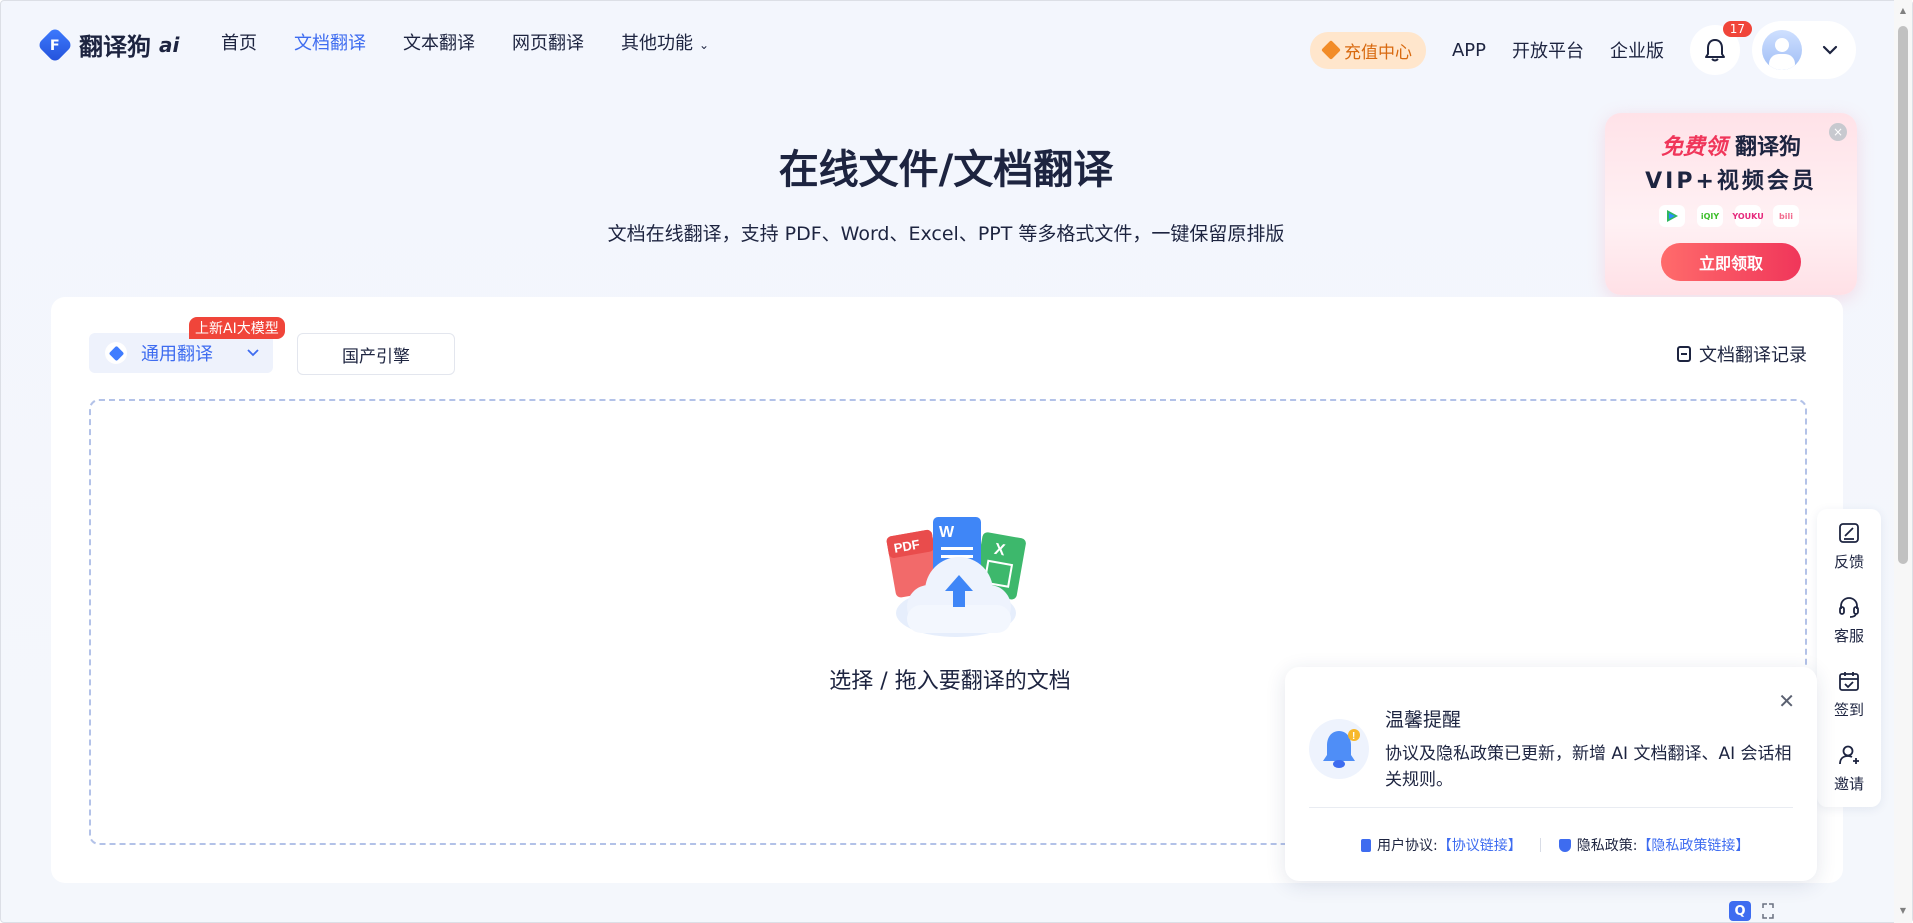 The height and width of the screenshot is (923, 1913). I want to click on checkin-button: 签到, so click(1849, 694).